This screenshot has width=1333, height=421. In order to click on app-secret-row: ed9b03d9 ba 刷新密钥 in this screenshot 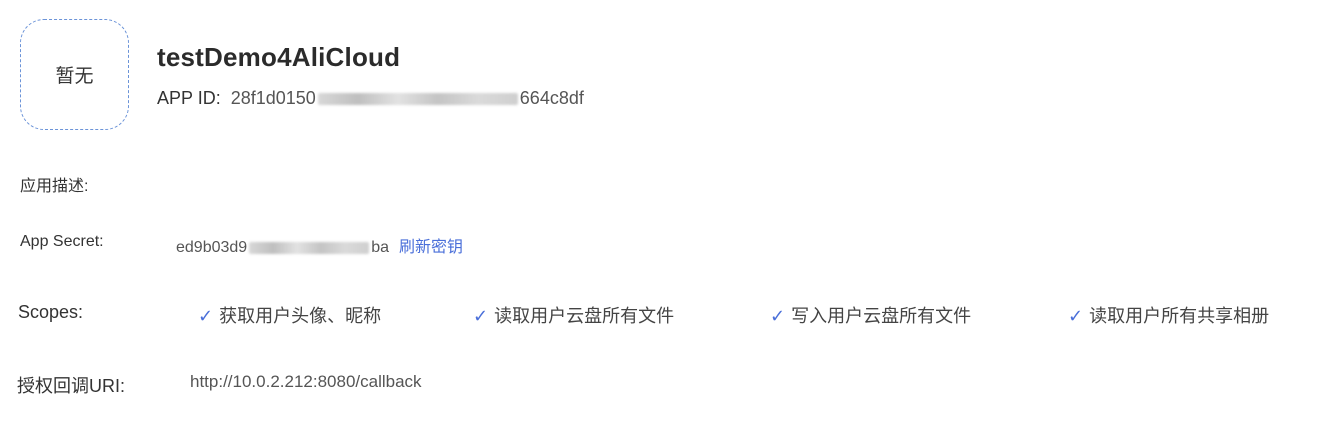, I will do `click(319, 245)`.